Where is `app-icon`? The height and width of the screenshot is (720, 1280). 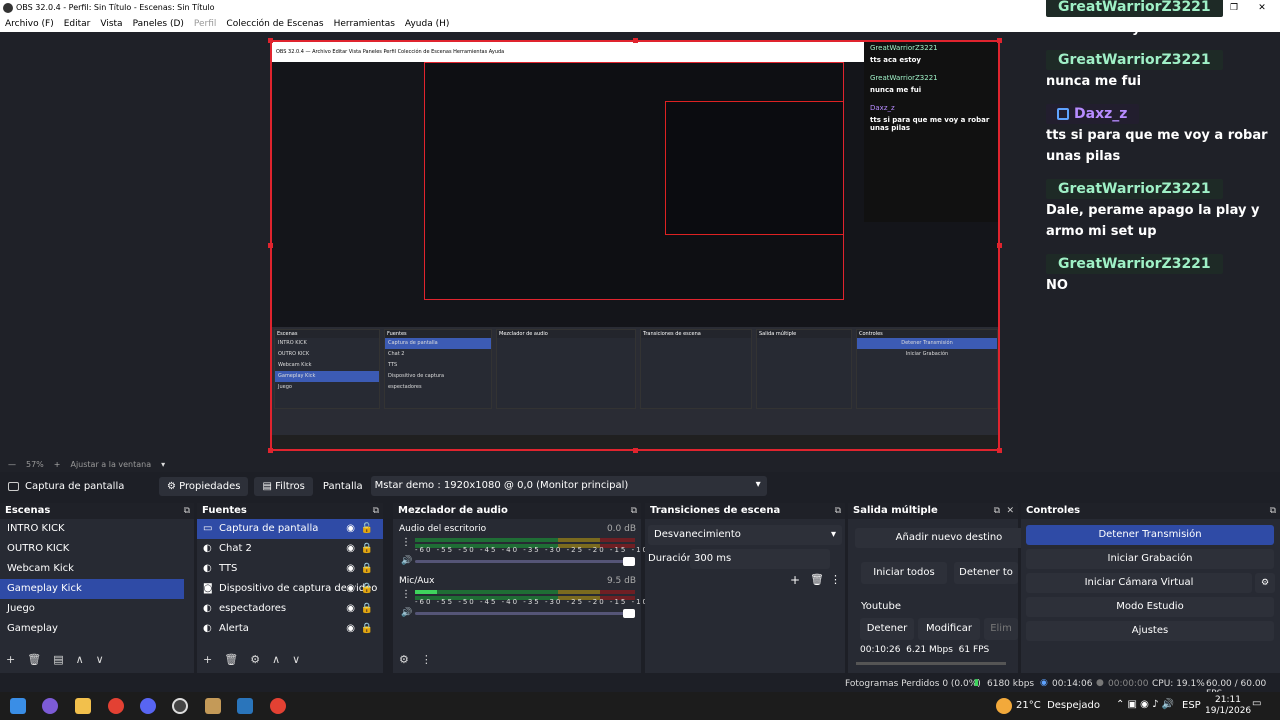 app-icon is located at coordinates (213, 706).